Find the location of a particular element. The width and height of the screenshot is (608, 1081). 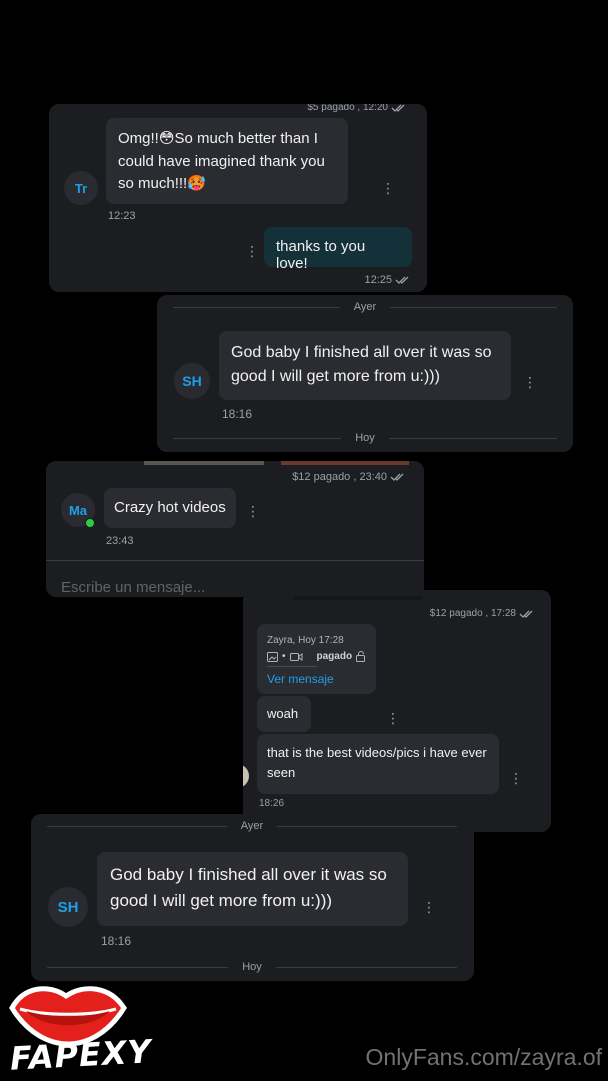

input-divider is located at coordinates (235, 560).